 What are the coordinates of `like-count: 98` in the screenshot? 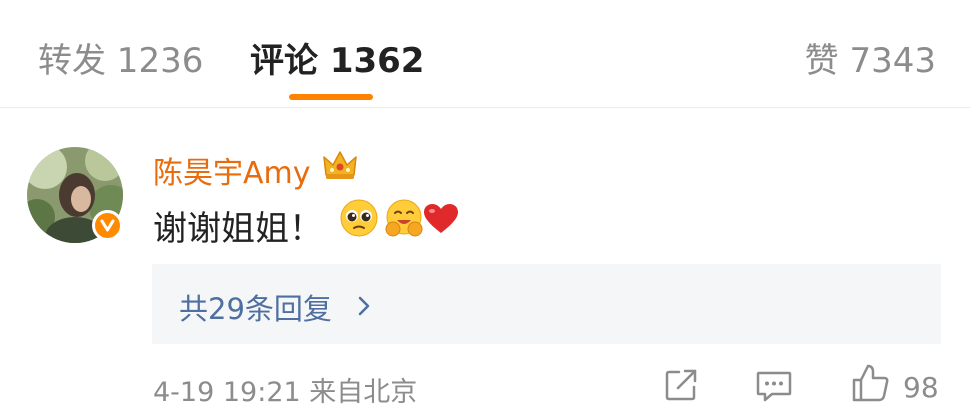 It's located at (921, 387).